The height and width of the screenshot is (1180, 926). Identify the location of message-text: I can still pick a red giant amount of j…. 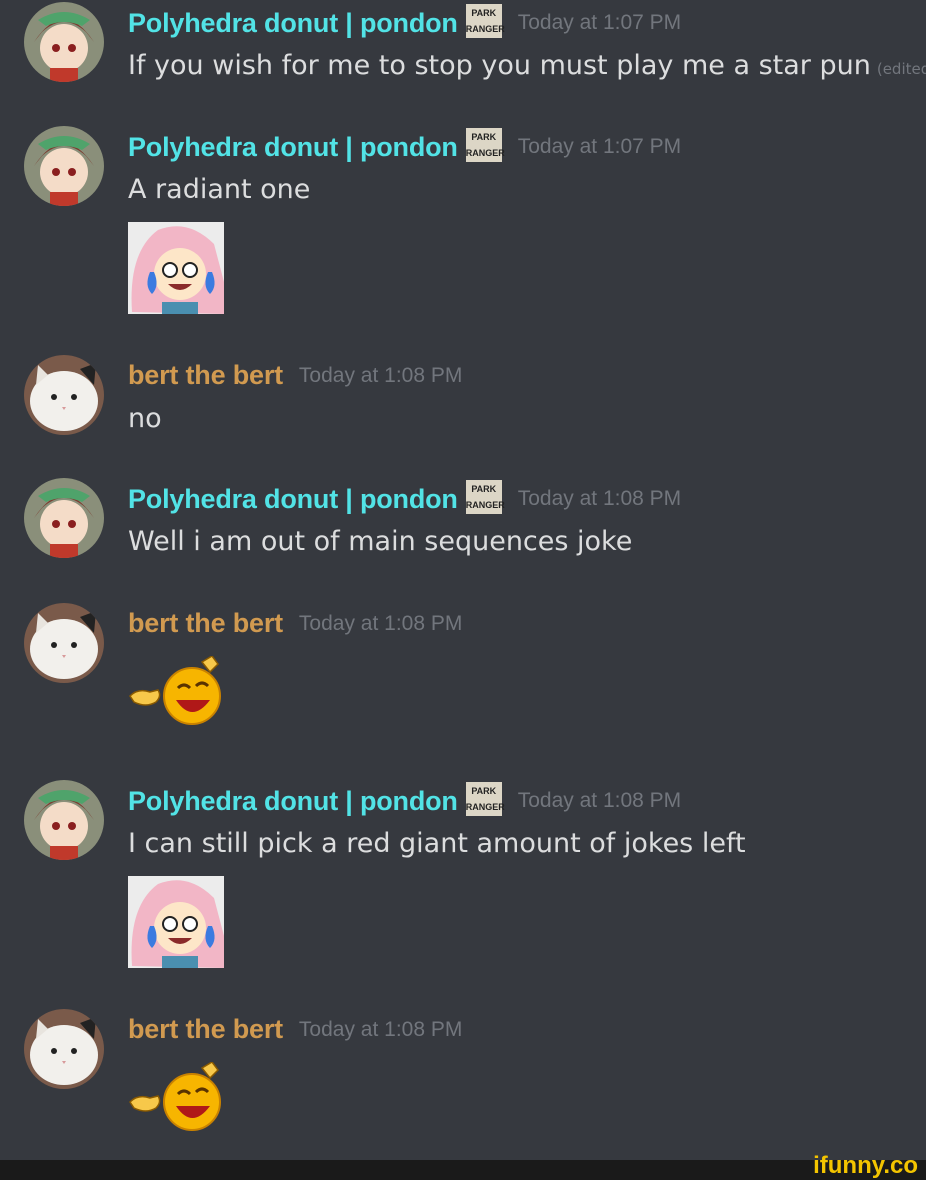
(437, 843).